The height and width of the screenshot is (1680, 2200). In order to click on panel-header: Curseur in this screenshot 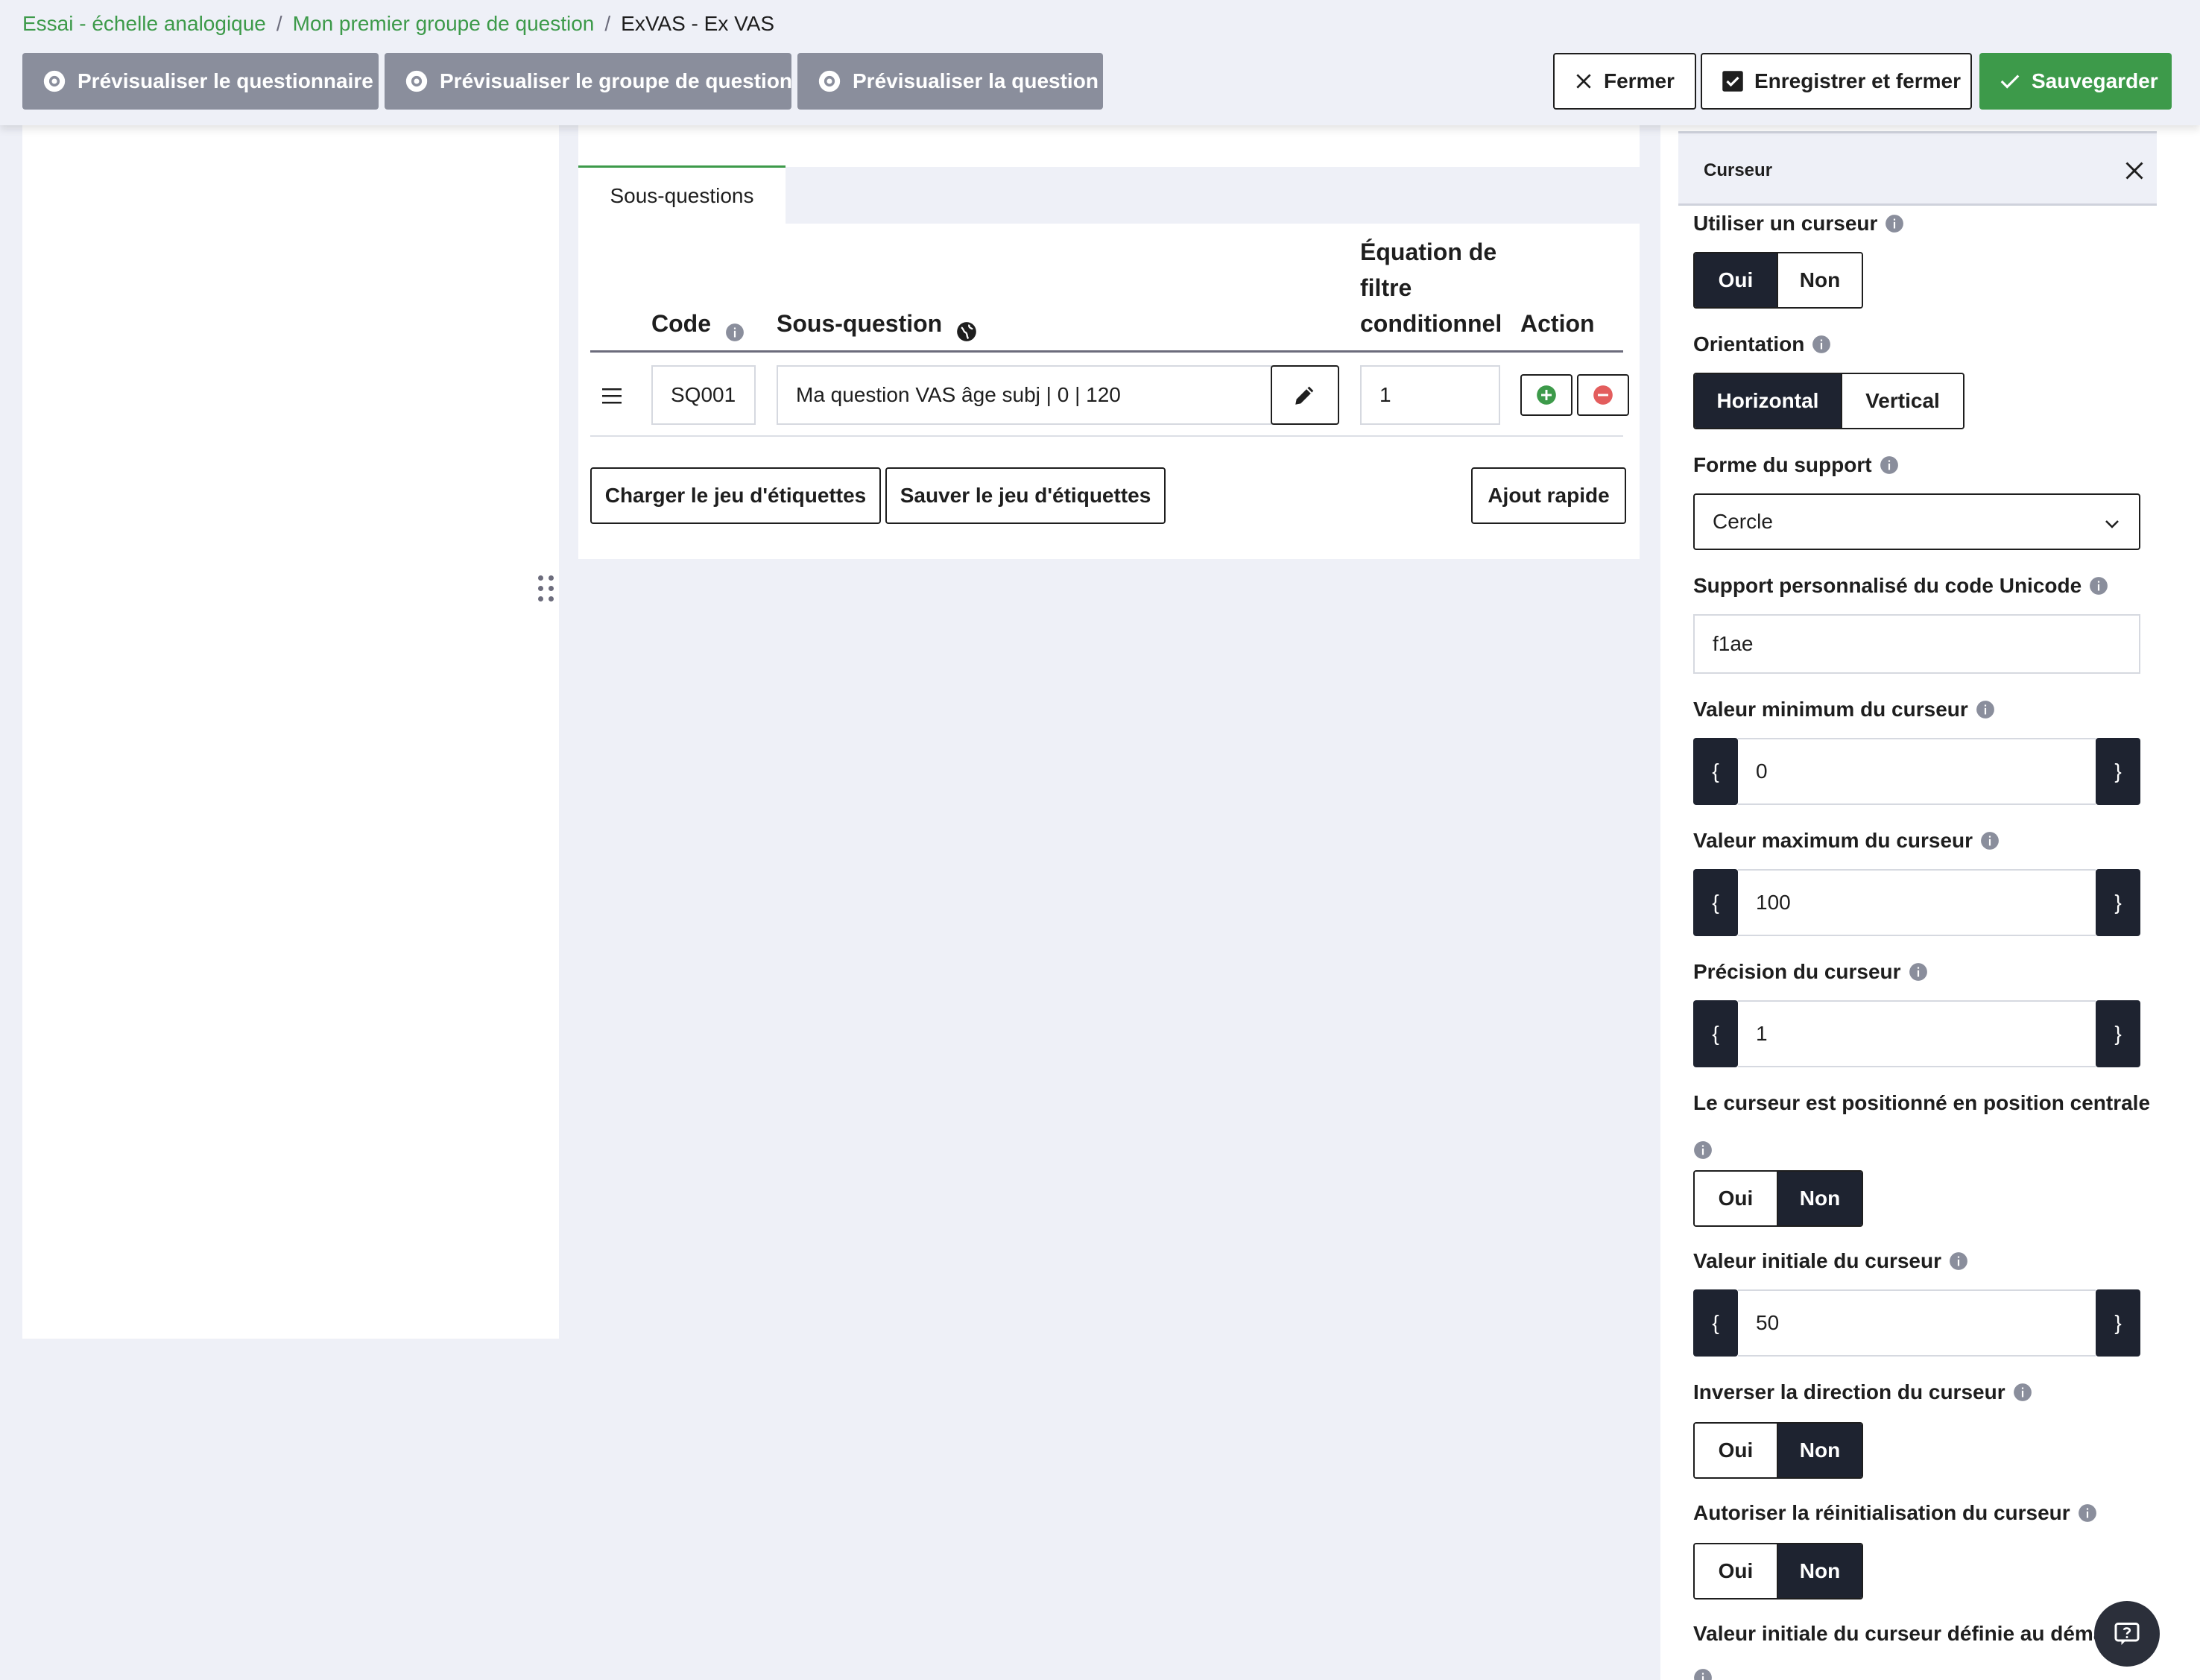, I will do `click(1917, 168)`.